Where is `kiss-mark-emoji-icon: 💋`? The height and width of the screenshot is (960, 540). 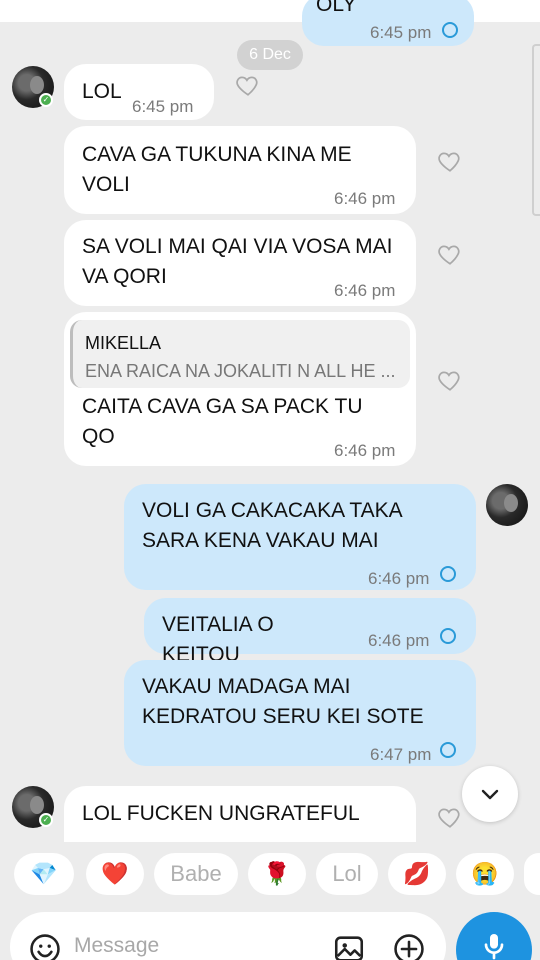 kiss-mark-emoji-icon: 💋 is located at coordinates (417, 873).